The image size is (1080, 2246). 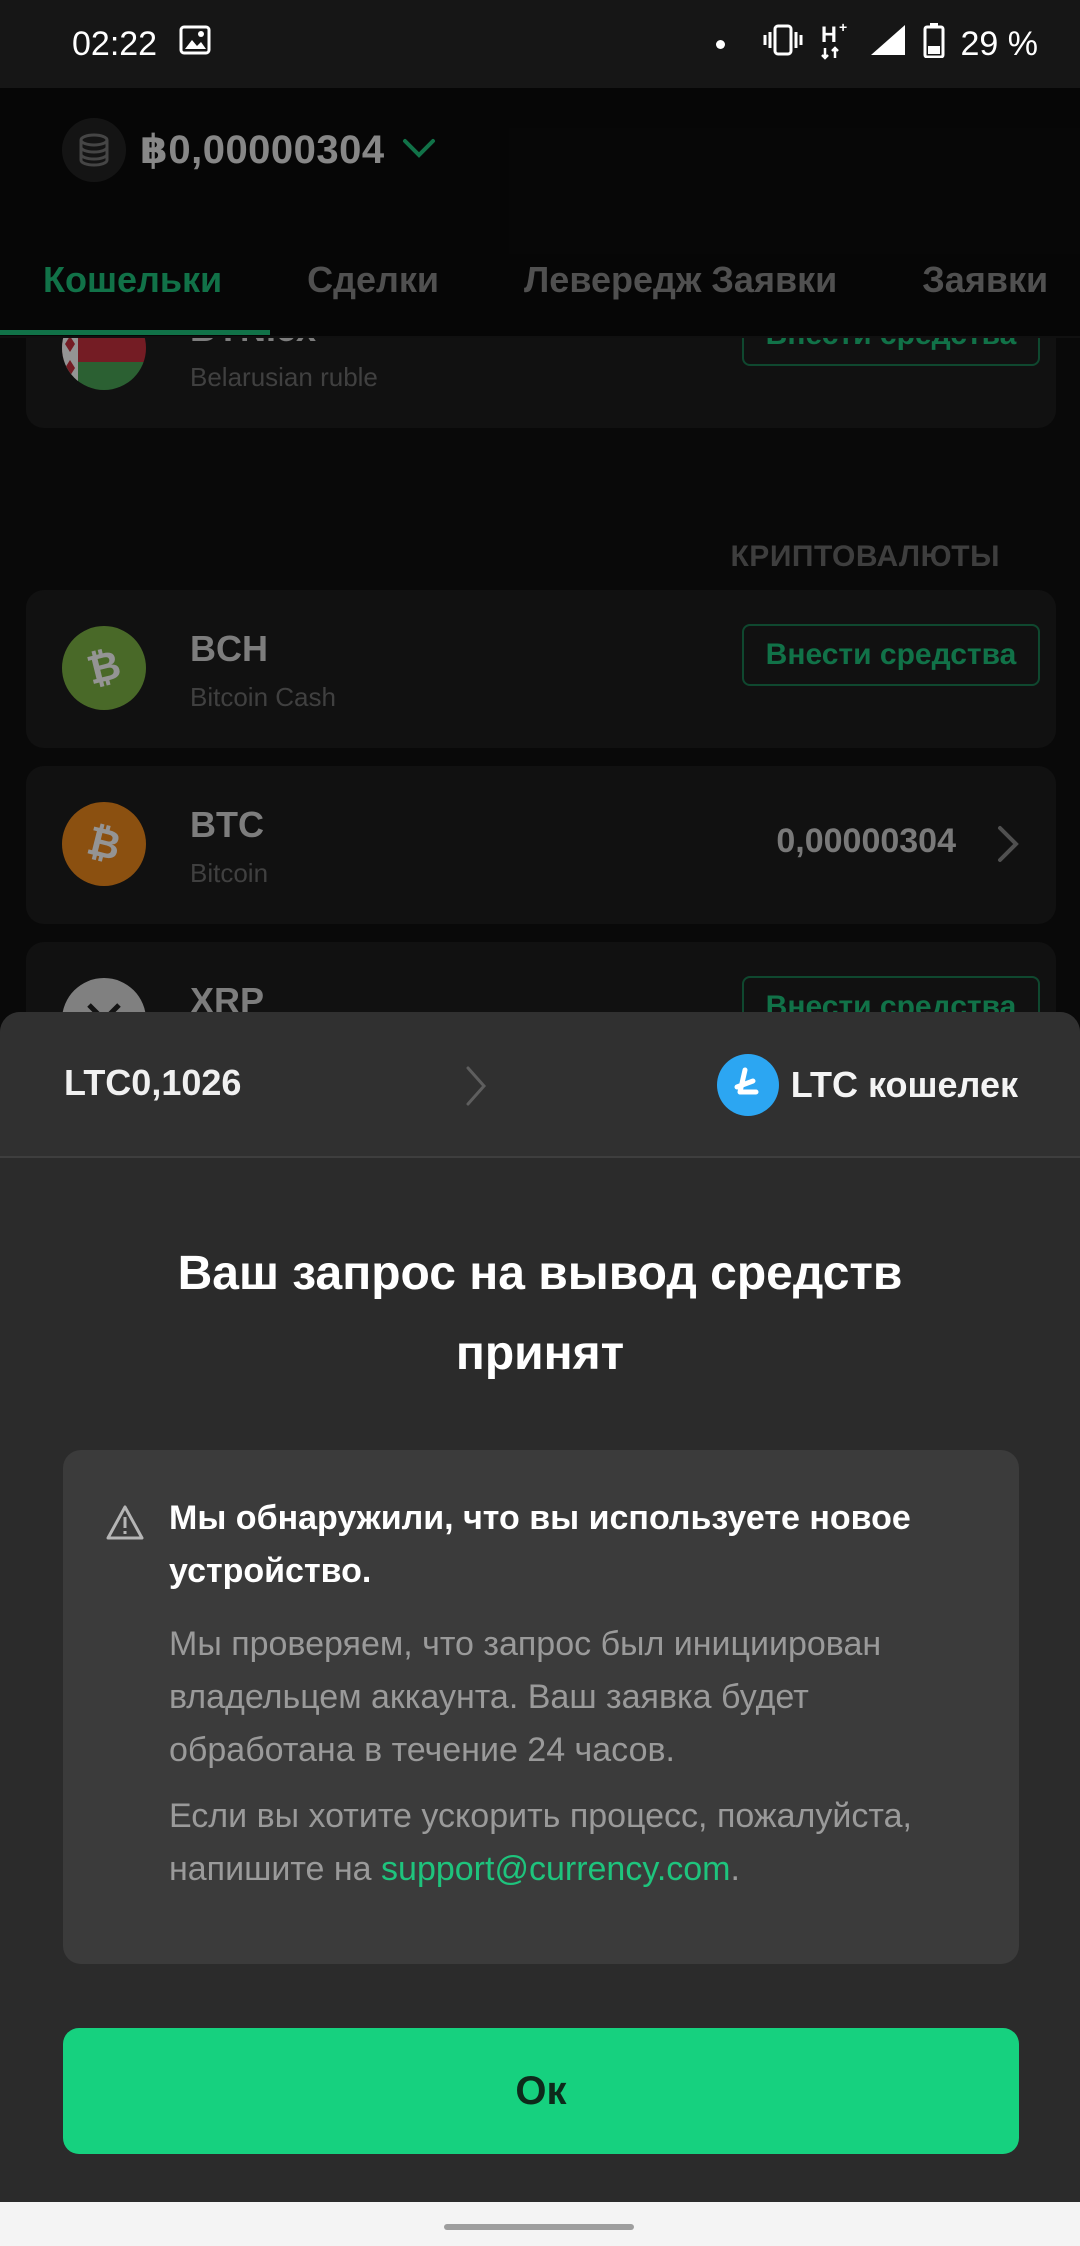 I want to click on battery-icon, so click(x=934, y=44).